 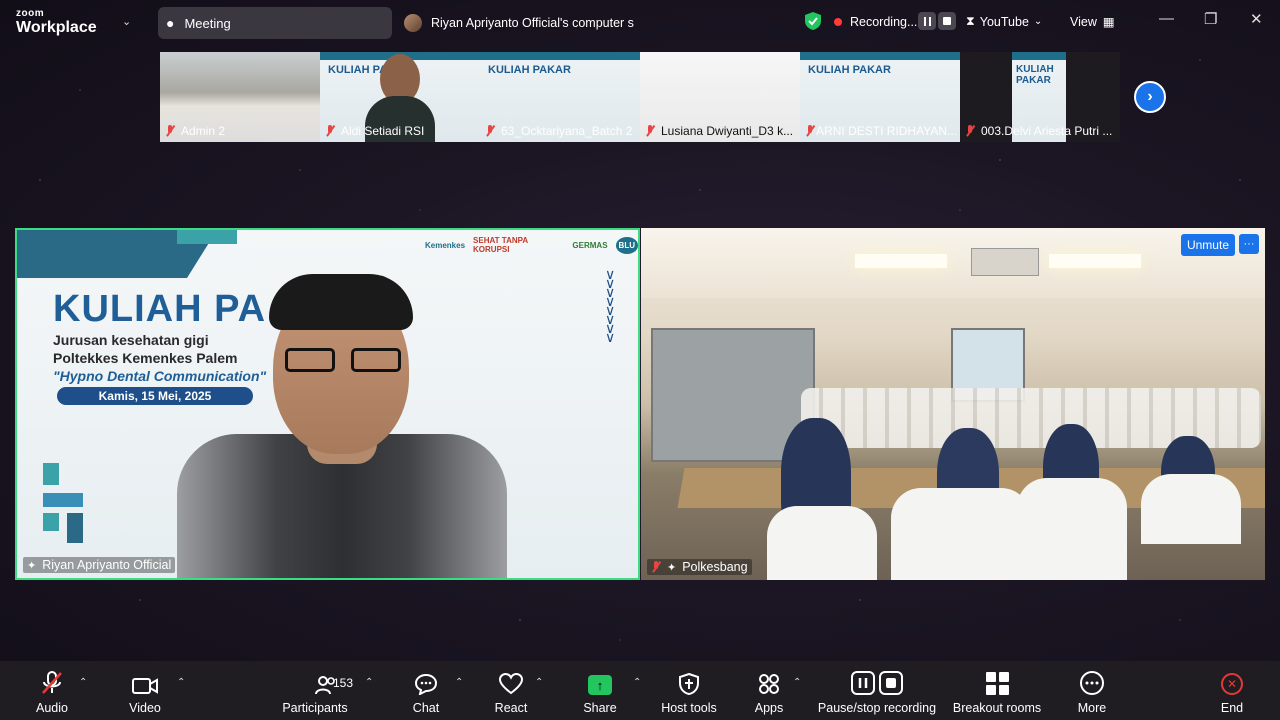 I want to click on pause-recording-button, so click(x=927, y=21).